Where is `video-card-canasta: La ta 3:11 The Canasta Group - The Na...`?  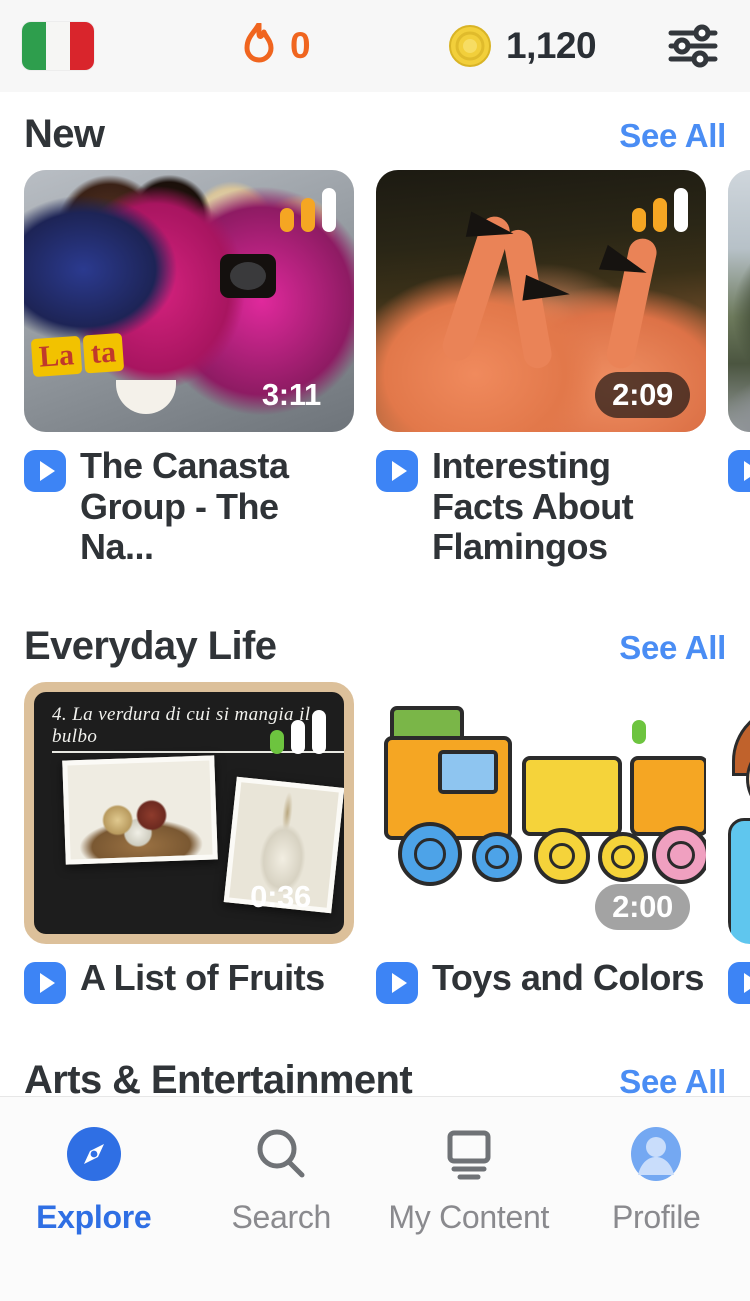
video-card-canasta: La ta 3:11 The Canasta Group - The Na... is located at coordinates (189, 369).